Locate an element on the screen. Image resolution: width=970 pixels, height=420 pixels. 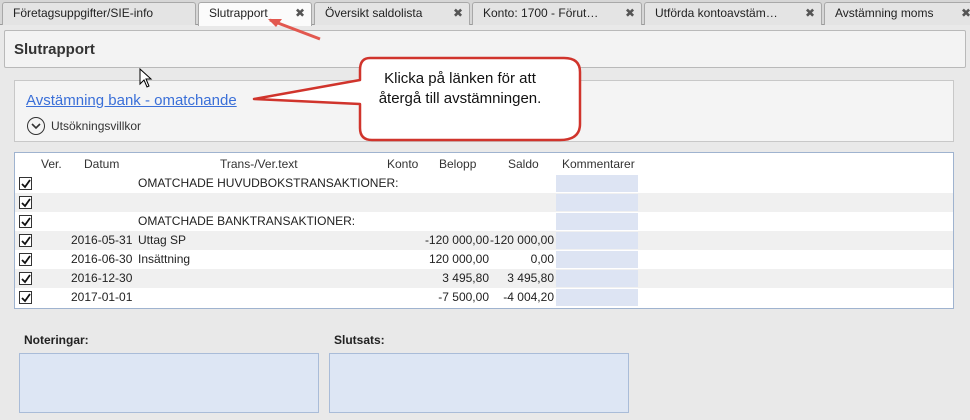
tab-label: Översikt saldolista is located at coordinates (374, 13).